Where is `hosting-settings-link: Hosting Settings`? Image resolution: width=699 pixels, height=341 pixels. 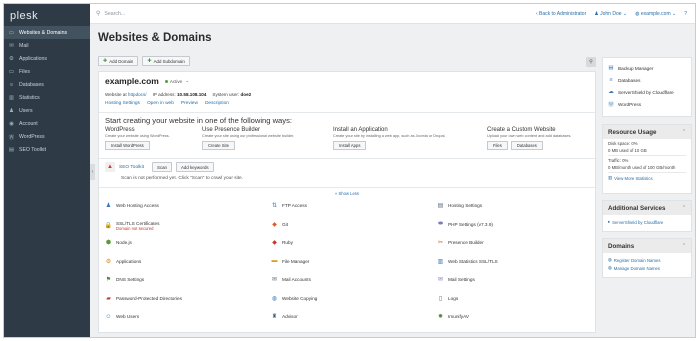 hosting-settings-link: Hosting Settings is located at coordinates (122, 103).